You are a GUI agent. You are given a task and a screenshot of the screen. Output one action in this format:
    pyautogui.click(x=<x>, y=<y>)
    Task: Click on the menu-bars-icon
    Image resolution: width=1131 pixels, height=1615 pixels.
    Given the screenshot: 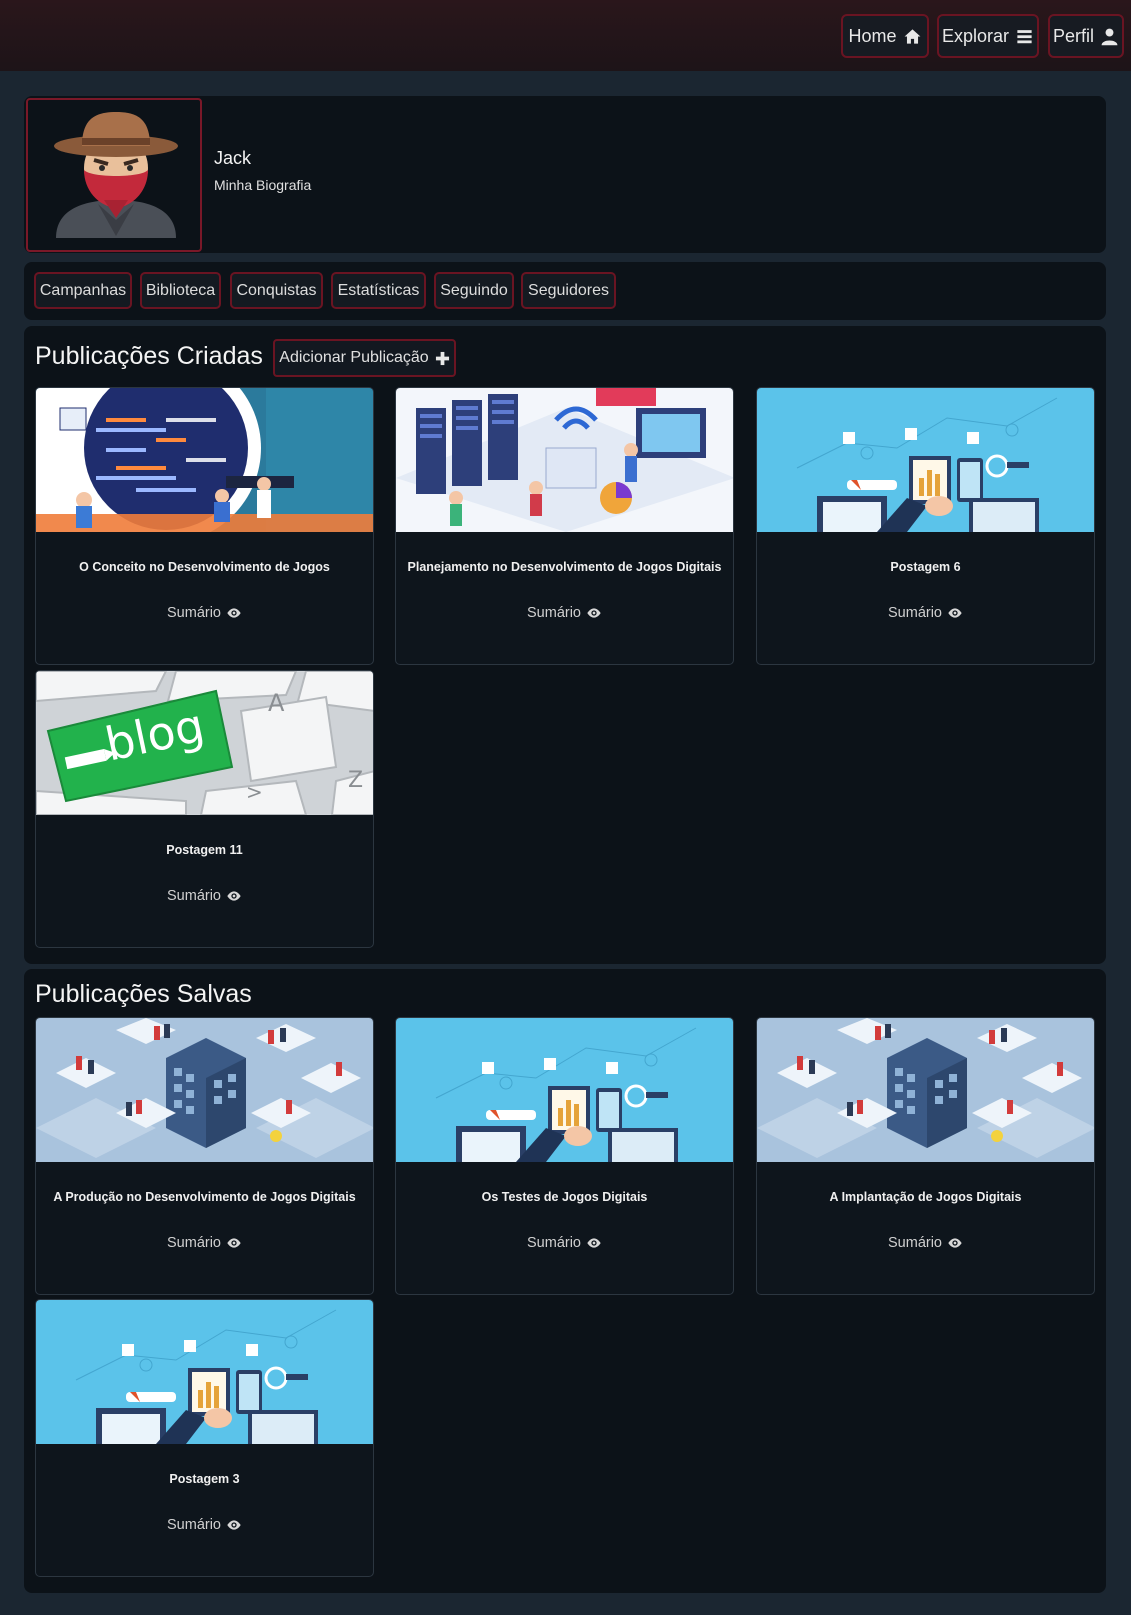 What is the action you would take?
    pyautogui.click(x=1024, y=36)
    